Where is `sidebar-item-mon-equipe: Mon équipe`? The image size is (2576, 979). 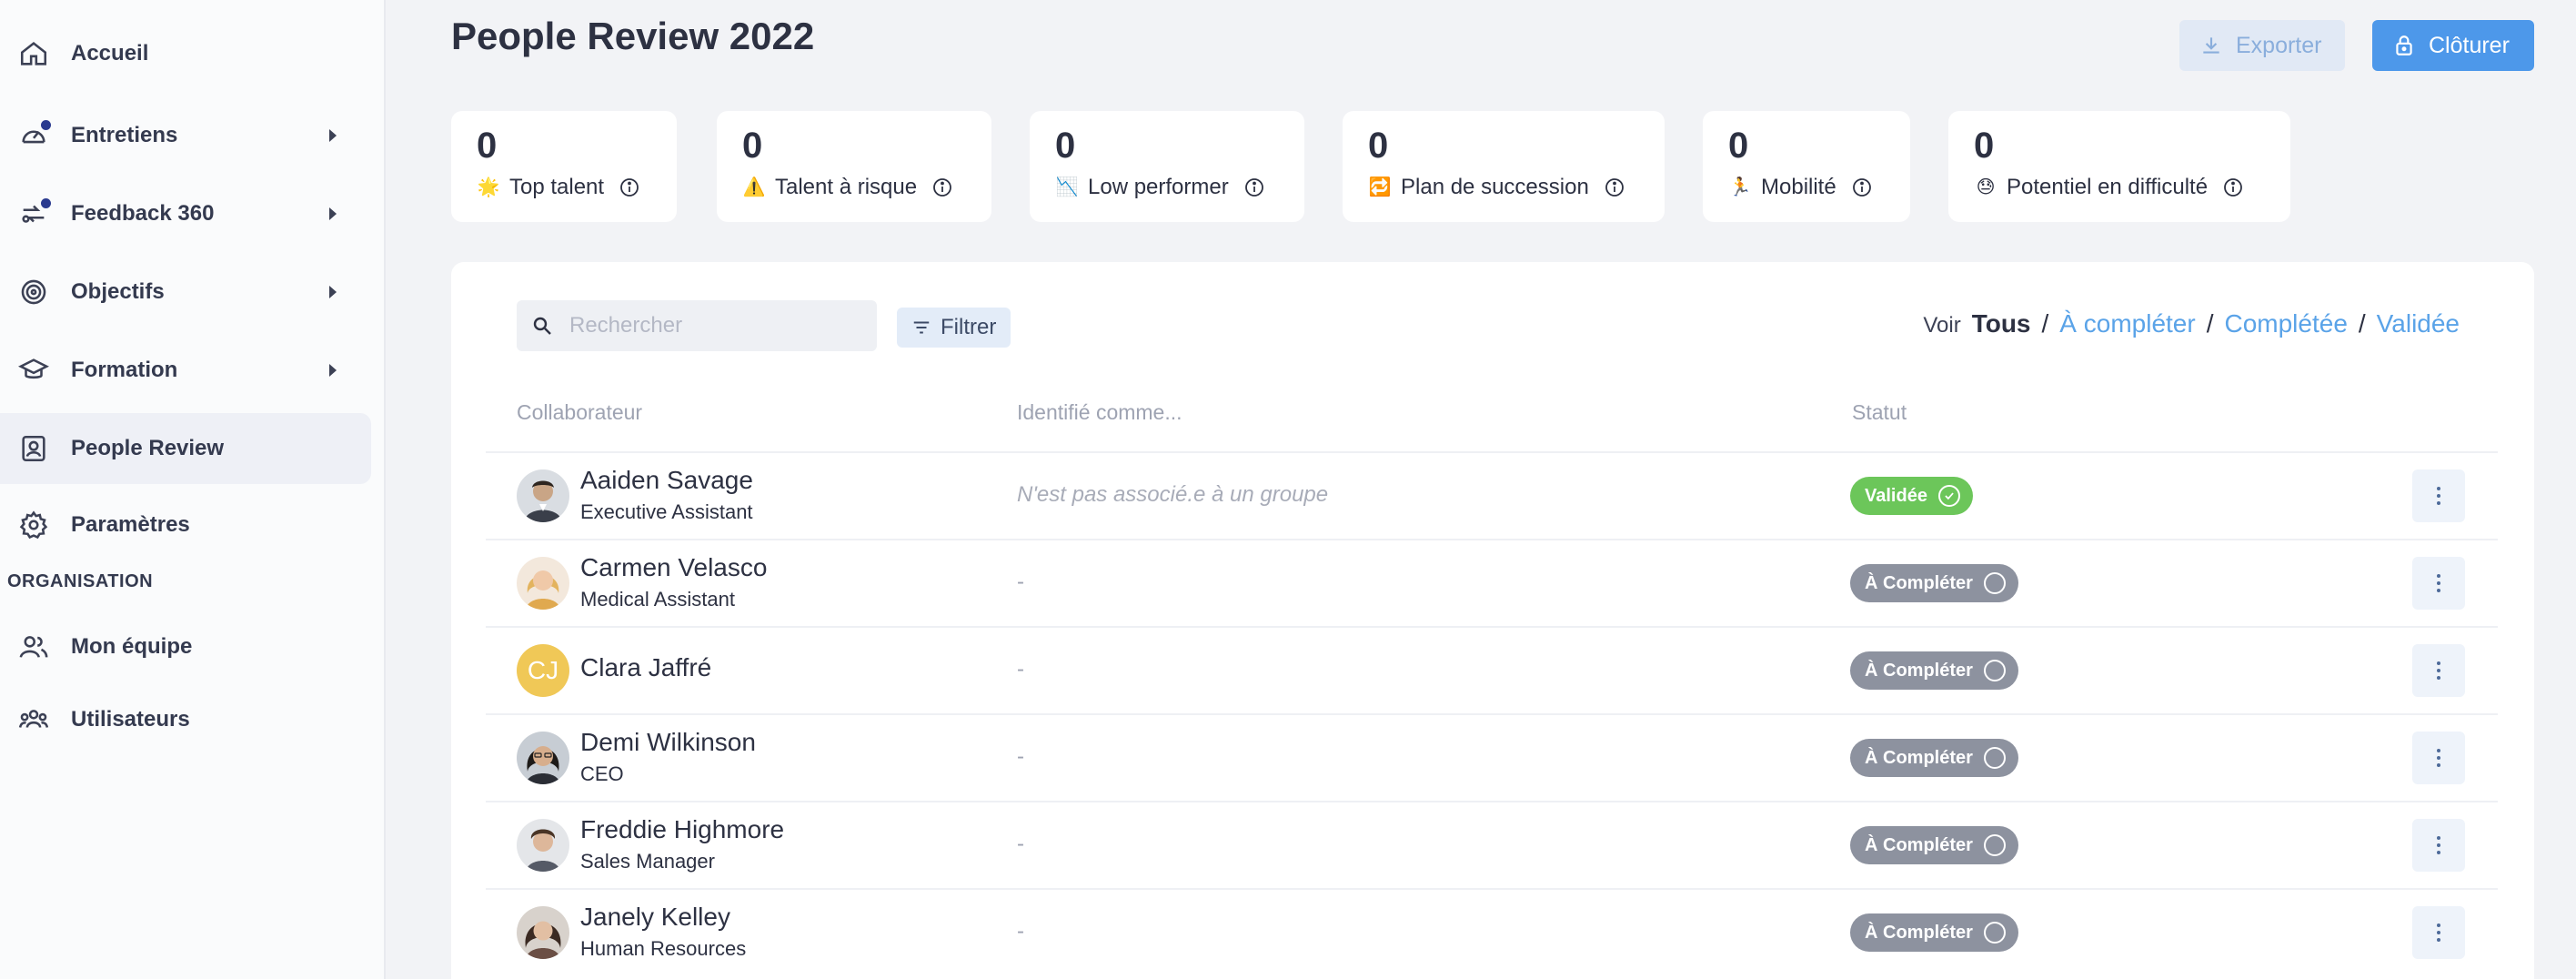 sidebar-item-mon-equipe: Mon équipe is located at coordinates (185, 646).